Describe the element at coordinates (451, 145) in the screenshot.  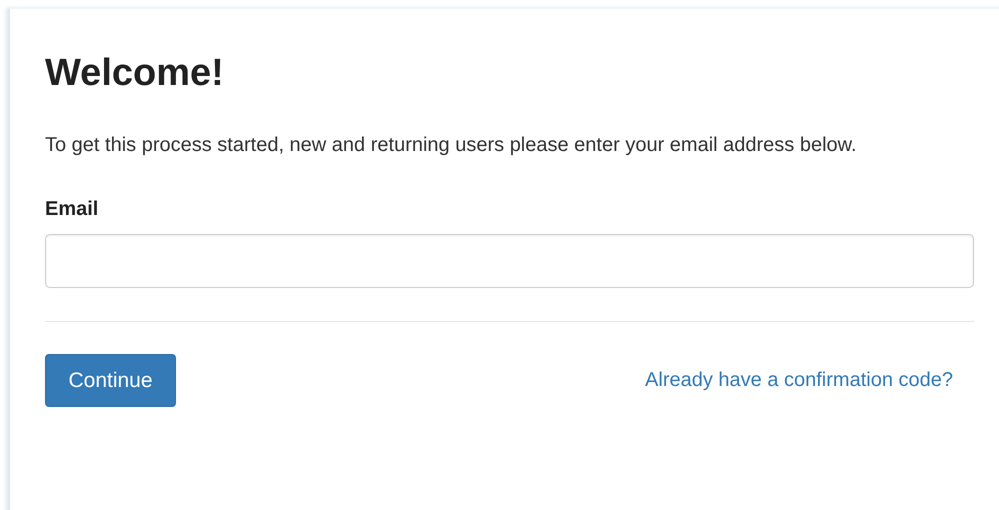
I see `intro-text: To get this process started, new and returning users please enter your email address below.` at that location.